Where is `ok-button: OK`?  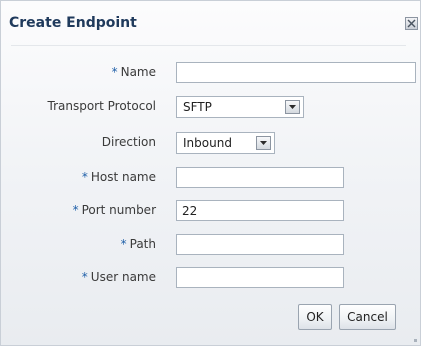
ok-button: OK is located at coordinates (315, 317).